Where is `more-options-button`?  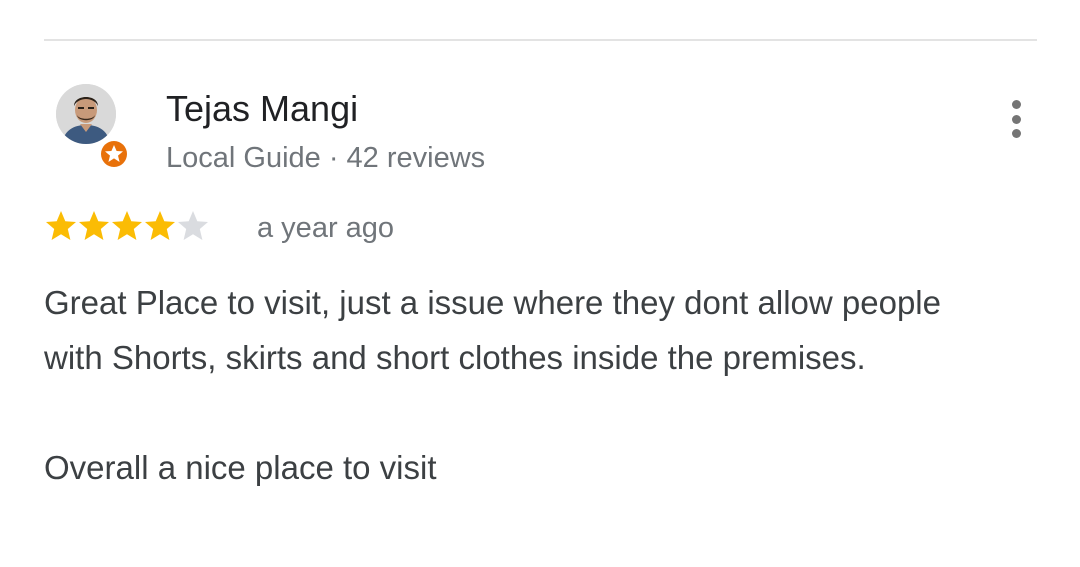
more-options-button is located at coordinates (1016, 119).